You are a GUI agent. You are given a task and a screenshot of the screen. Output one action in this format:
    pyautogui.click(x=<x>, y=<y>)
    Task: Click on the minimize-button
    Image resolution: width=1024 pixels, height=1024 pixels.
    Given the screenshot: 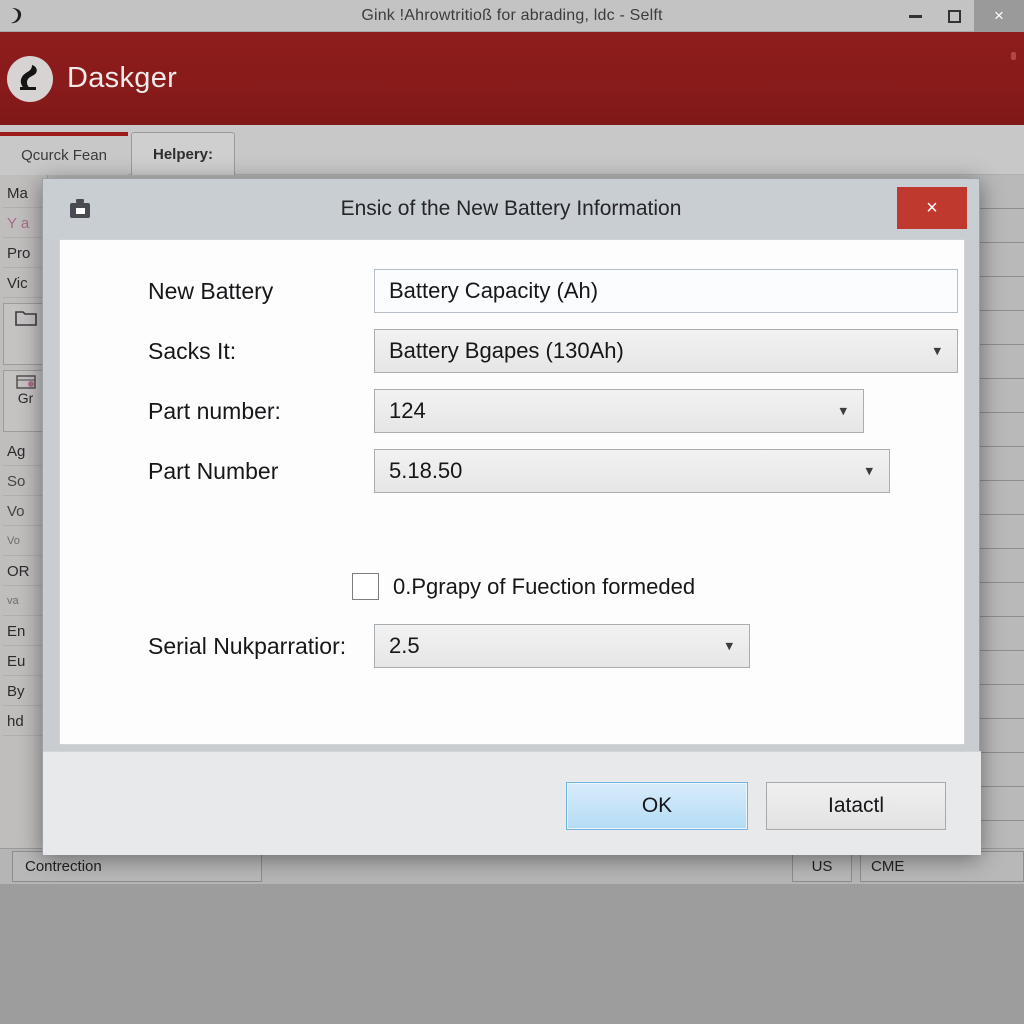 What is the action you would take?
    pyautogui.click(x=915, y=16)
    